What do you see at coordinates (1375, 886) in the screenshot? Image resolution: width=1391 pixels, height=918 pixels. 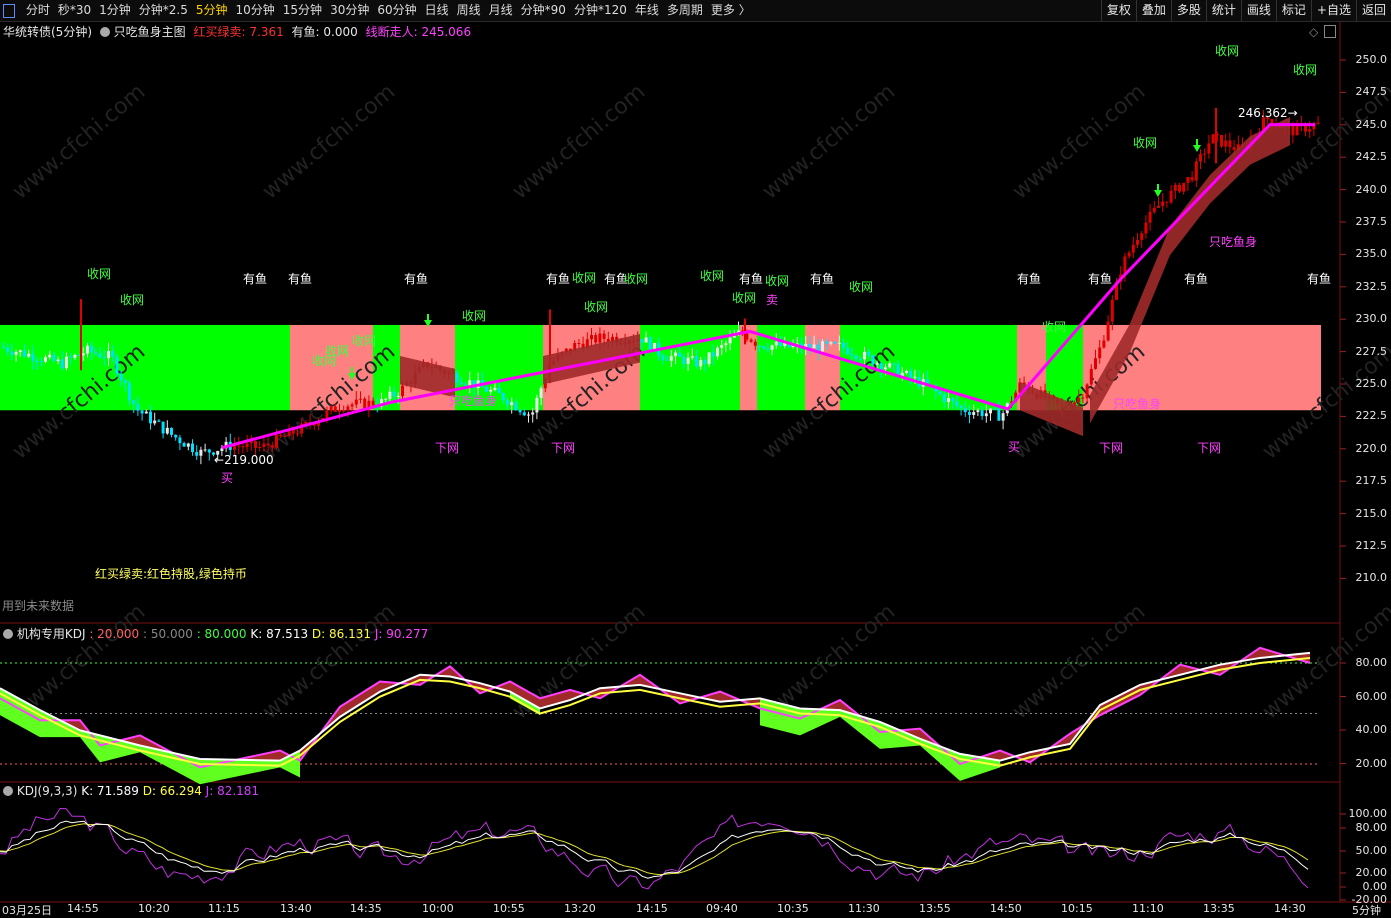 I see `kdj2-y-tick: 0.00` at bounding box center [1375, 886].